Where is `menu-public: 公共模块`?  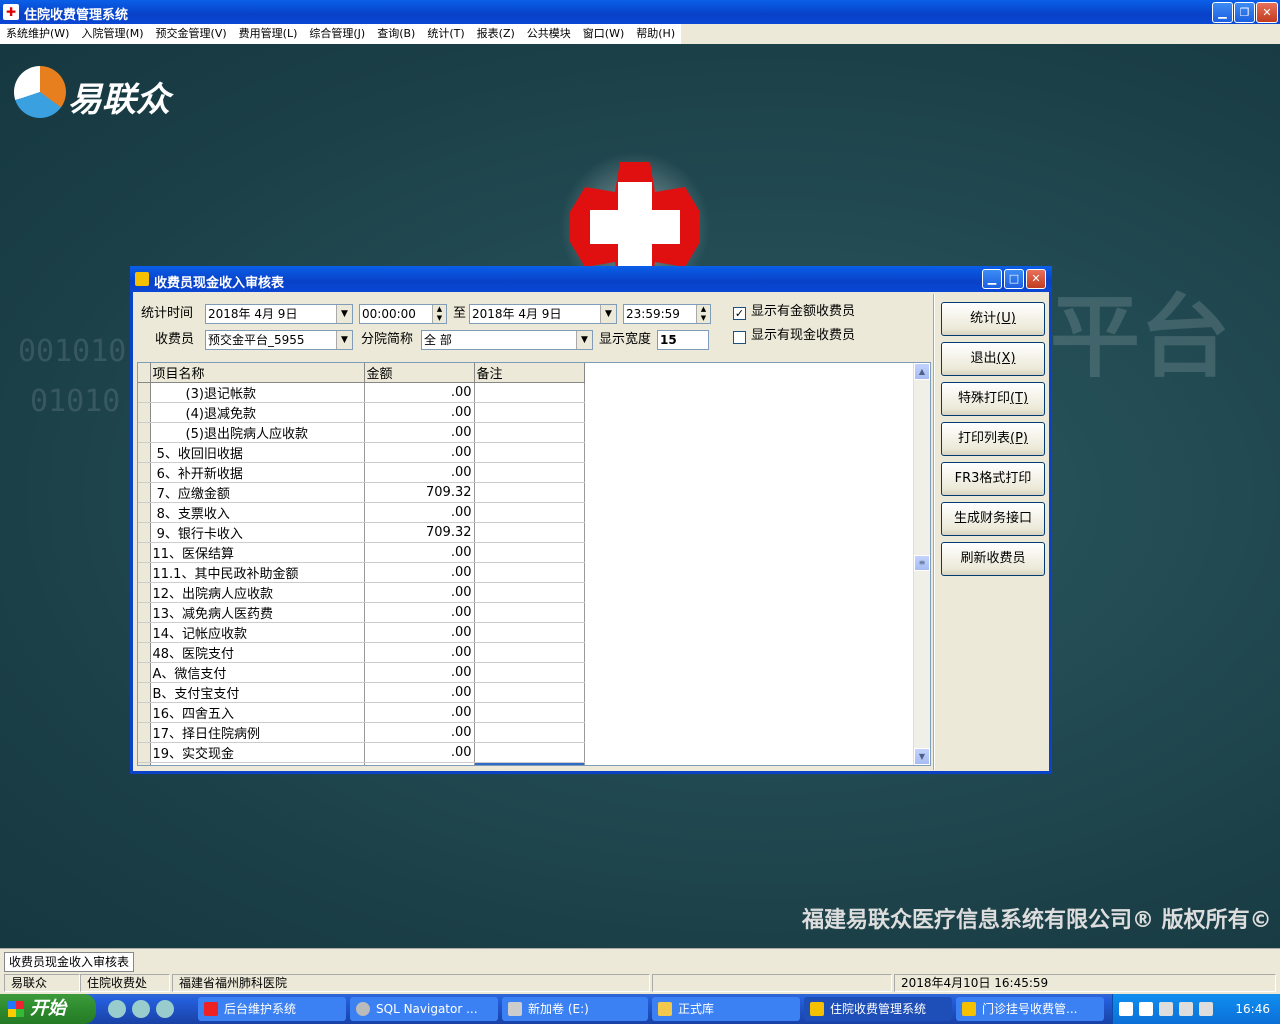
menu-public: 公共模块 is located at coordinates (549, 34).